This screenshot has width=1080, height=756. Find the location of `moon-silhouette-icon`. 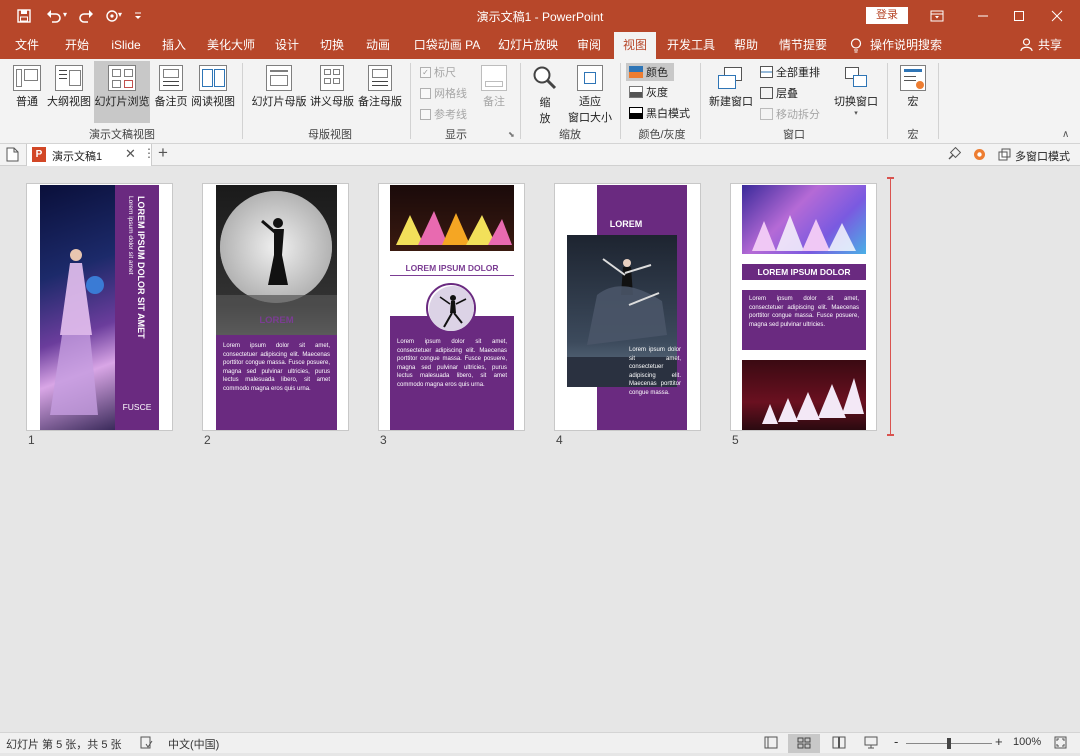

moon-silhouette-icon is located at coordinates (276, 263).